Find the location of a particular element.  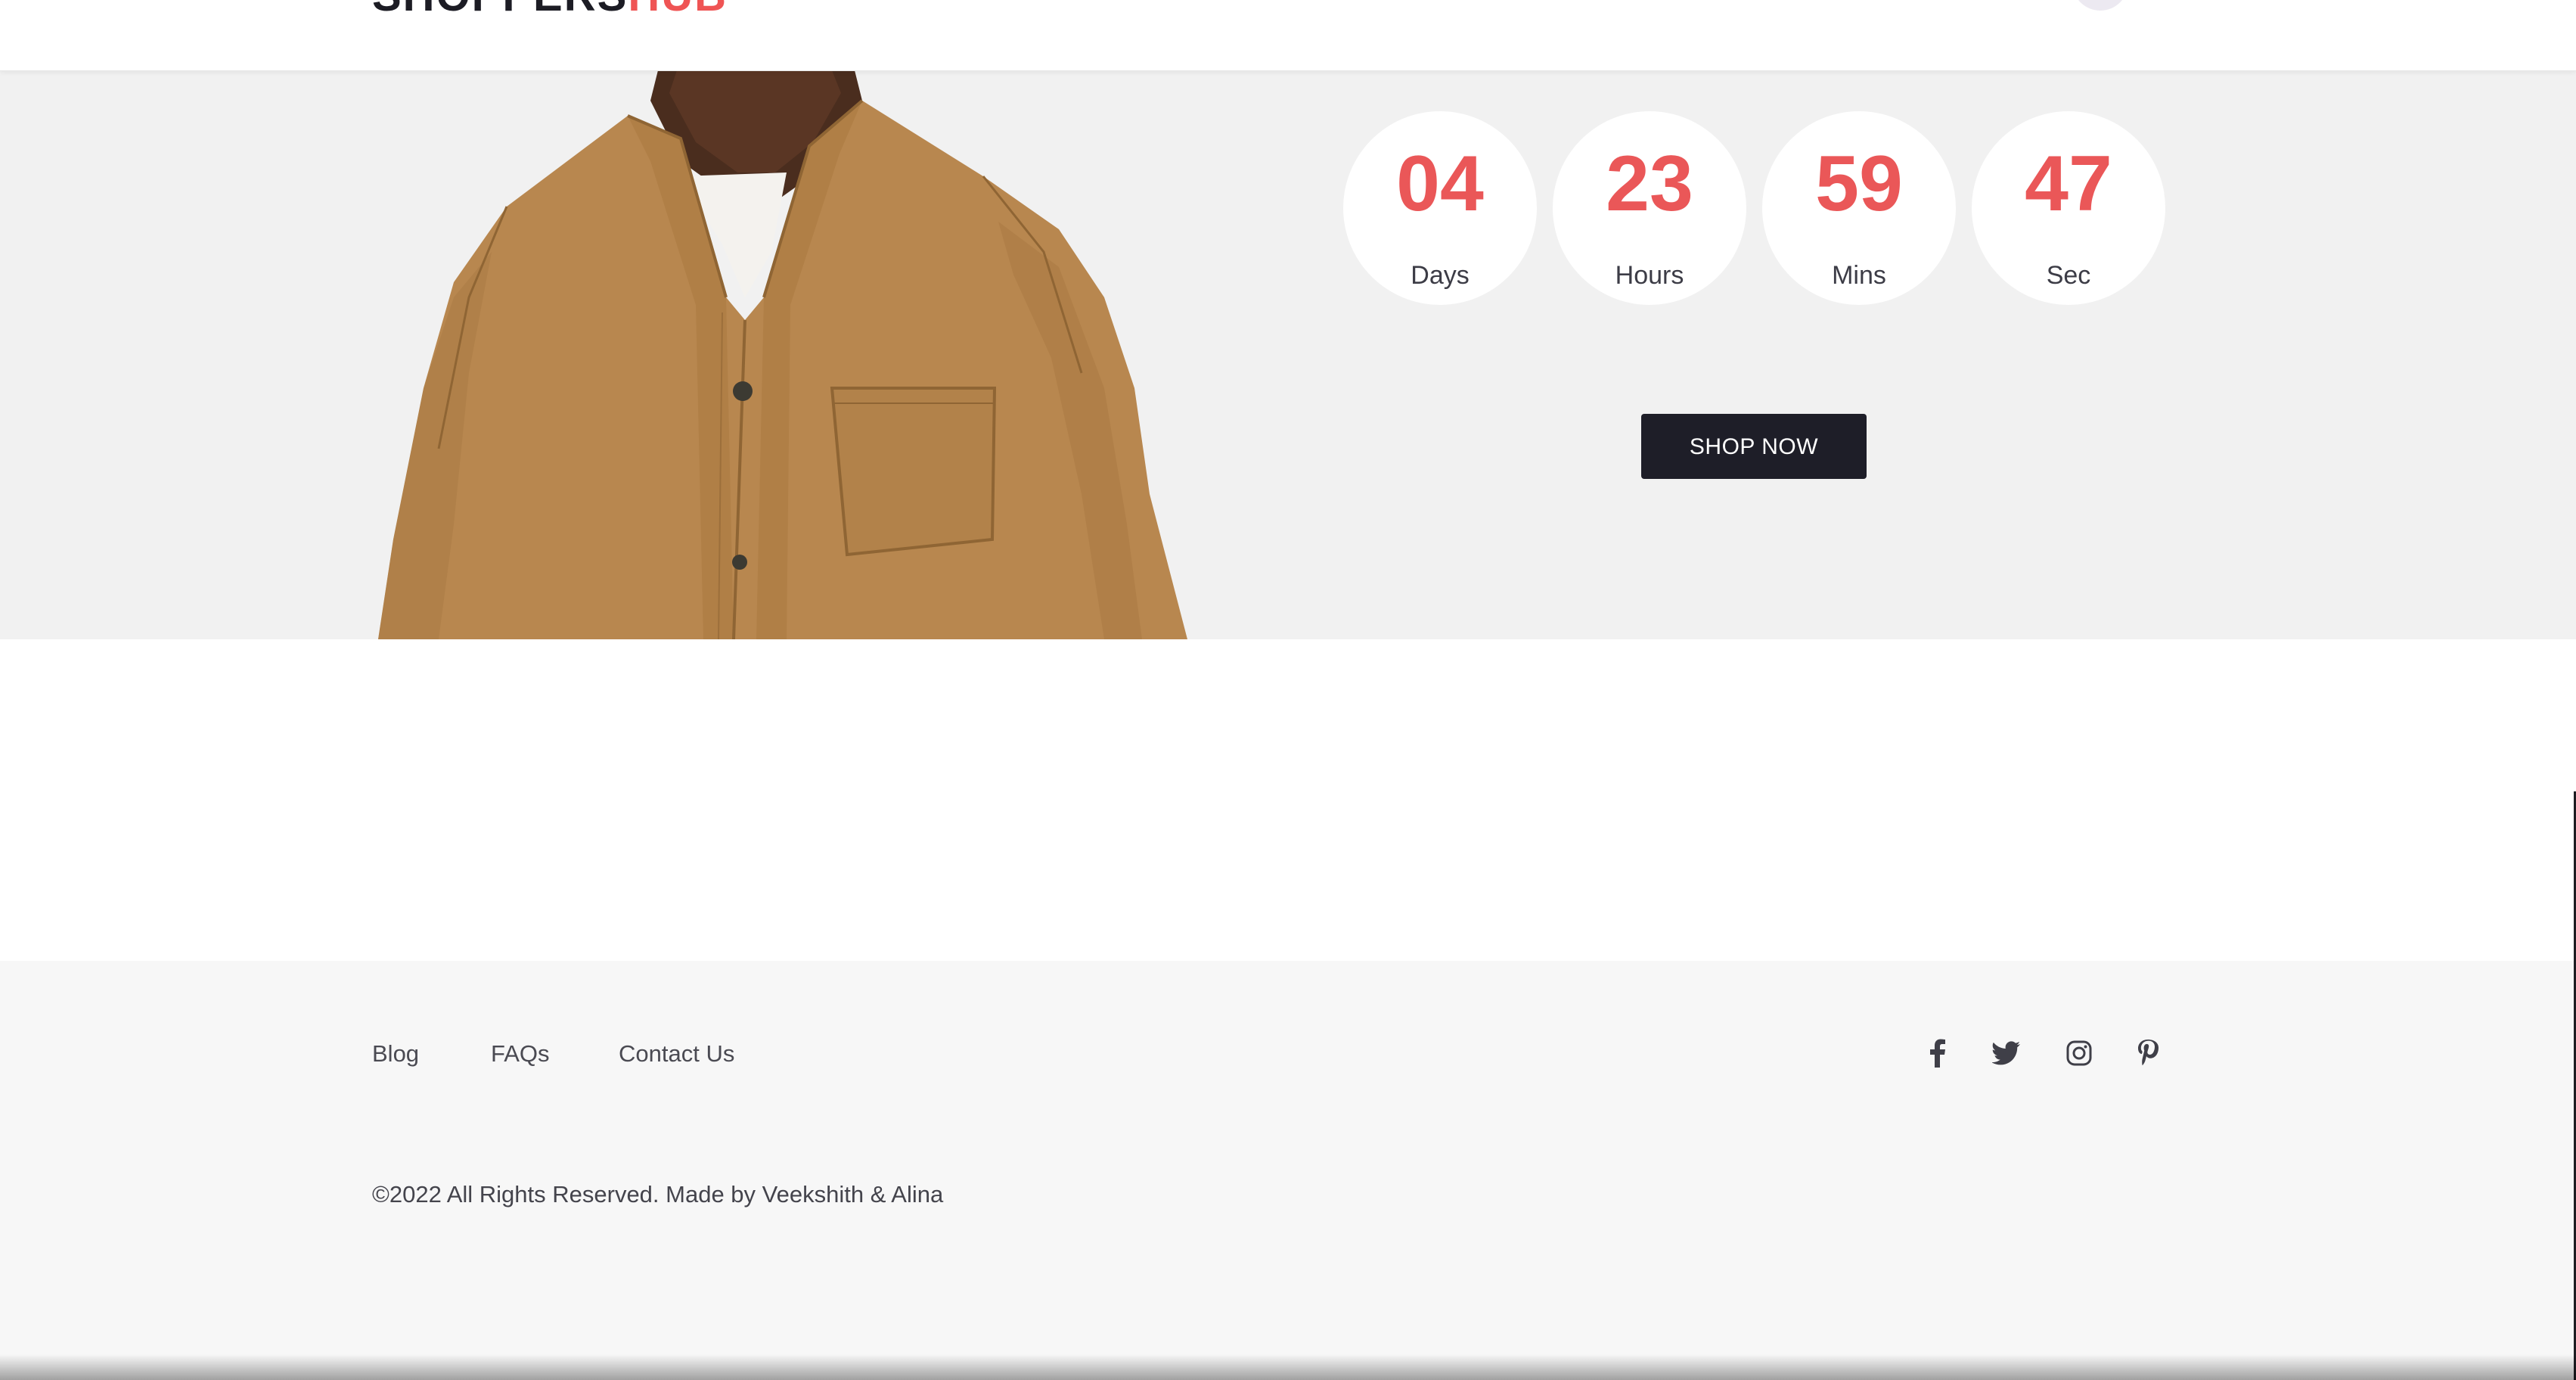

countdown-days: 04 Days is located at coordinates (1440, 208).